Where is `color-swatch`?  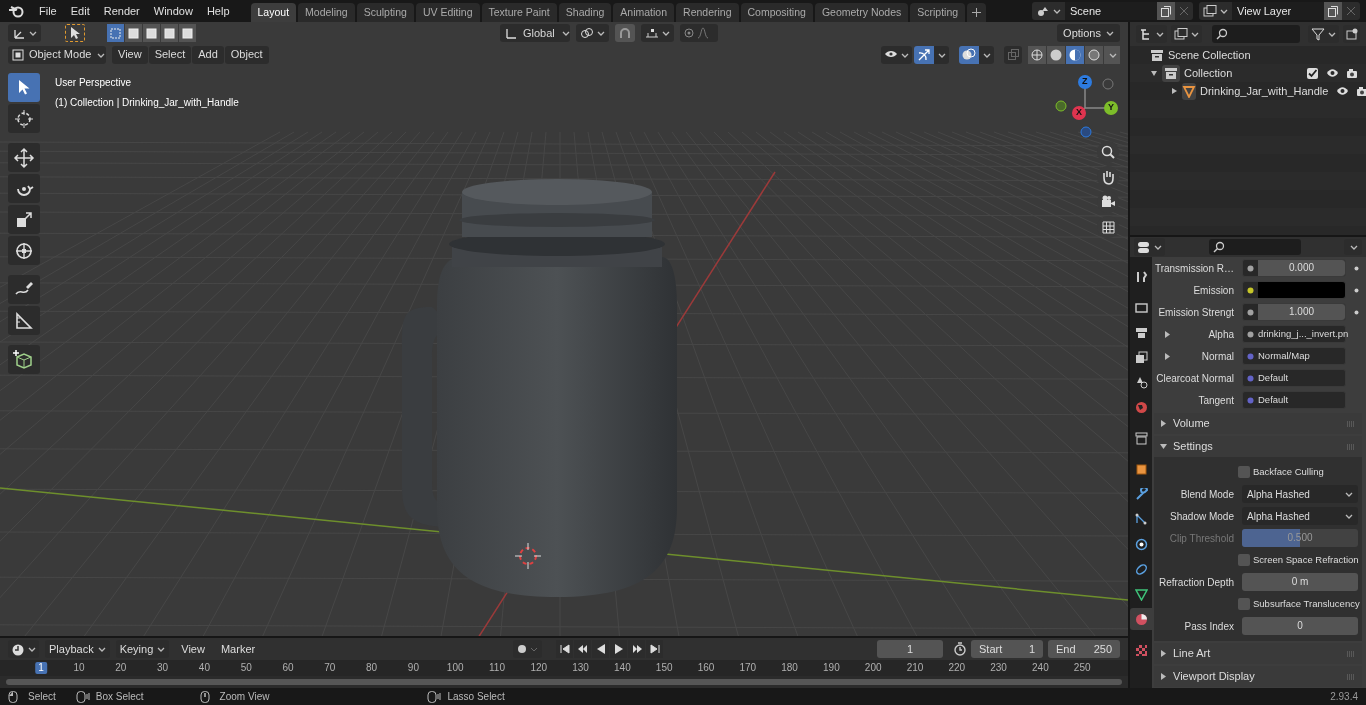 color-swatch is located at coordinates (1301, 290).